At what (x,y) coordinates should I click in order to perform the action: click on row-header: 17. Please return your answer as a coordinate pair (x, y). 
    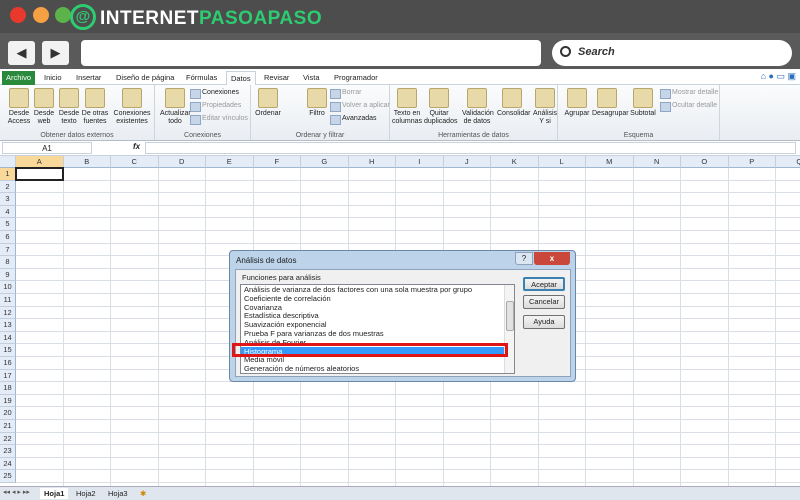
    Looking at the image, I should click on (8, 376).